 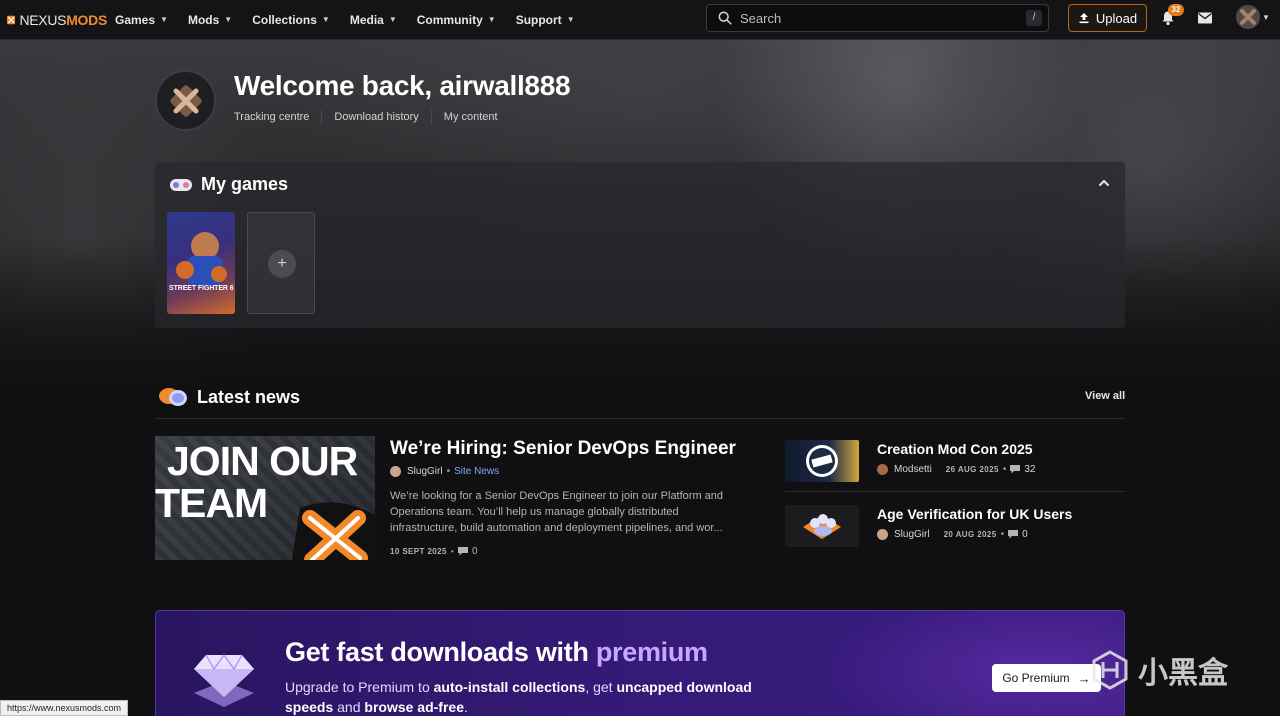 I want to click on search-box: /, so click(x=877, y=18).